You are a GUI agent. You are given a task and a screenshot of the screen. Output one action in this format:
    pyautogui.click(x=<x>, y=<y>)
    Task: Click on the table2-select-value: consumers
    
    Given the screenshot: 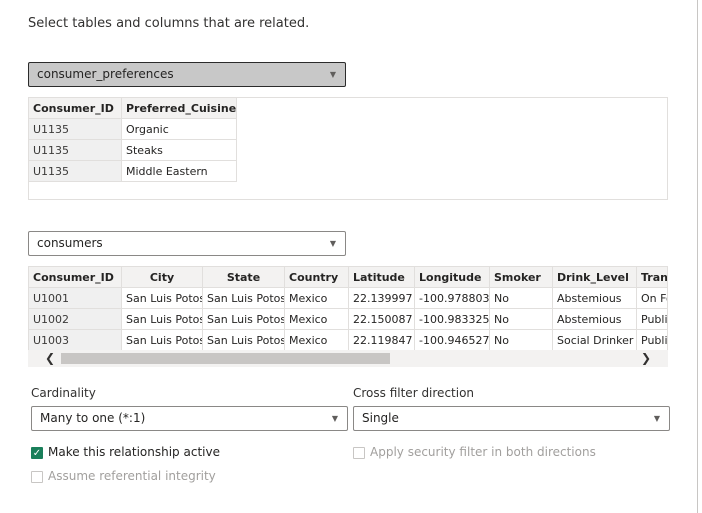 What is the action you would take?
    pyautogui.click(x=70, y=243)
    